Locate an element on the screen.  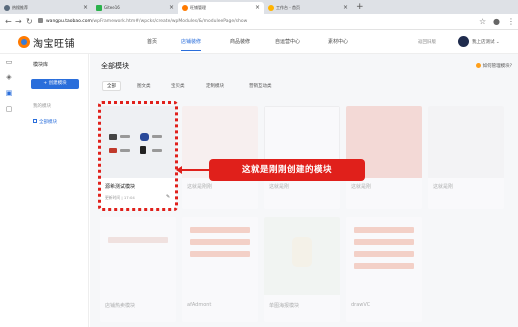
browser-tab: Gitee16 × is located at coordinates (135, 8).